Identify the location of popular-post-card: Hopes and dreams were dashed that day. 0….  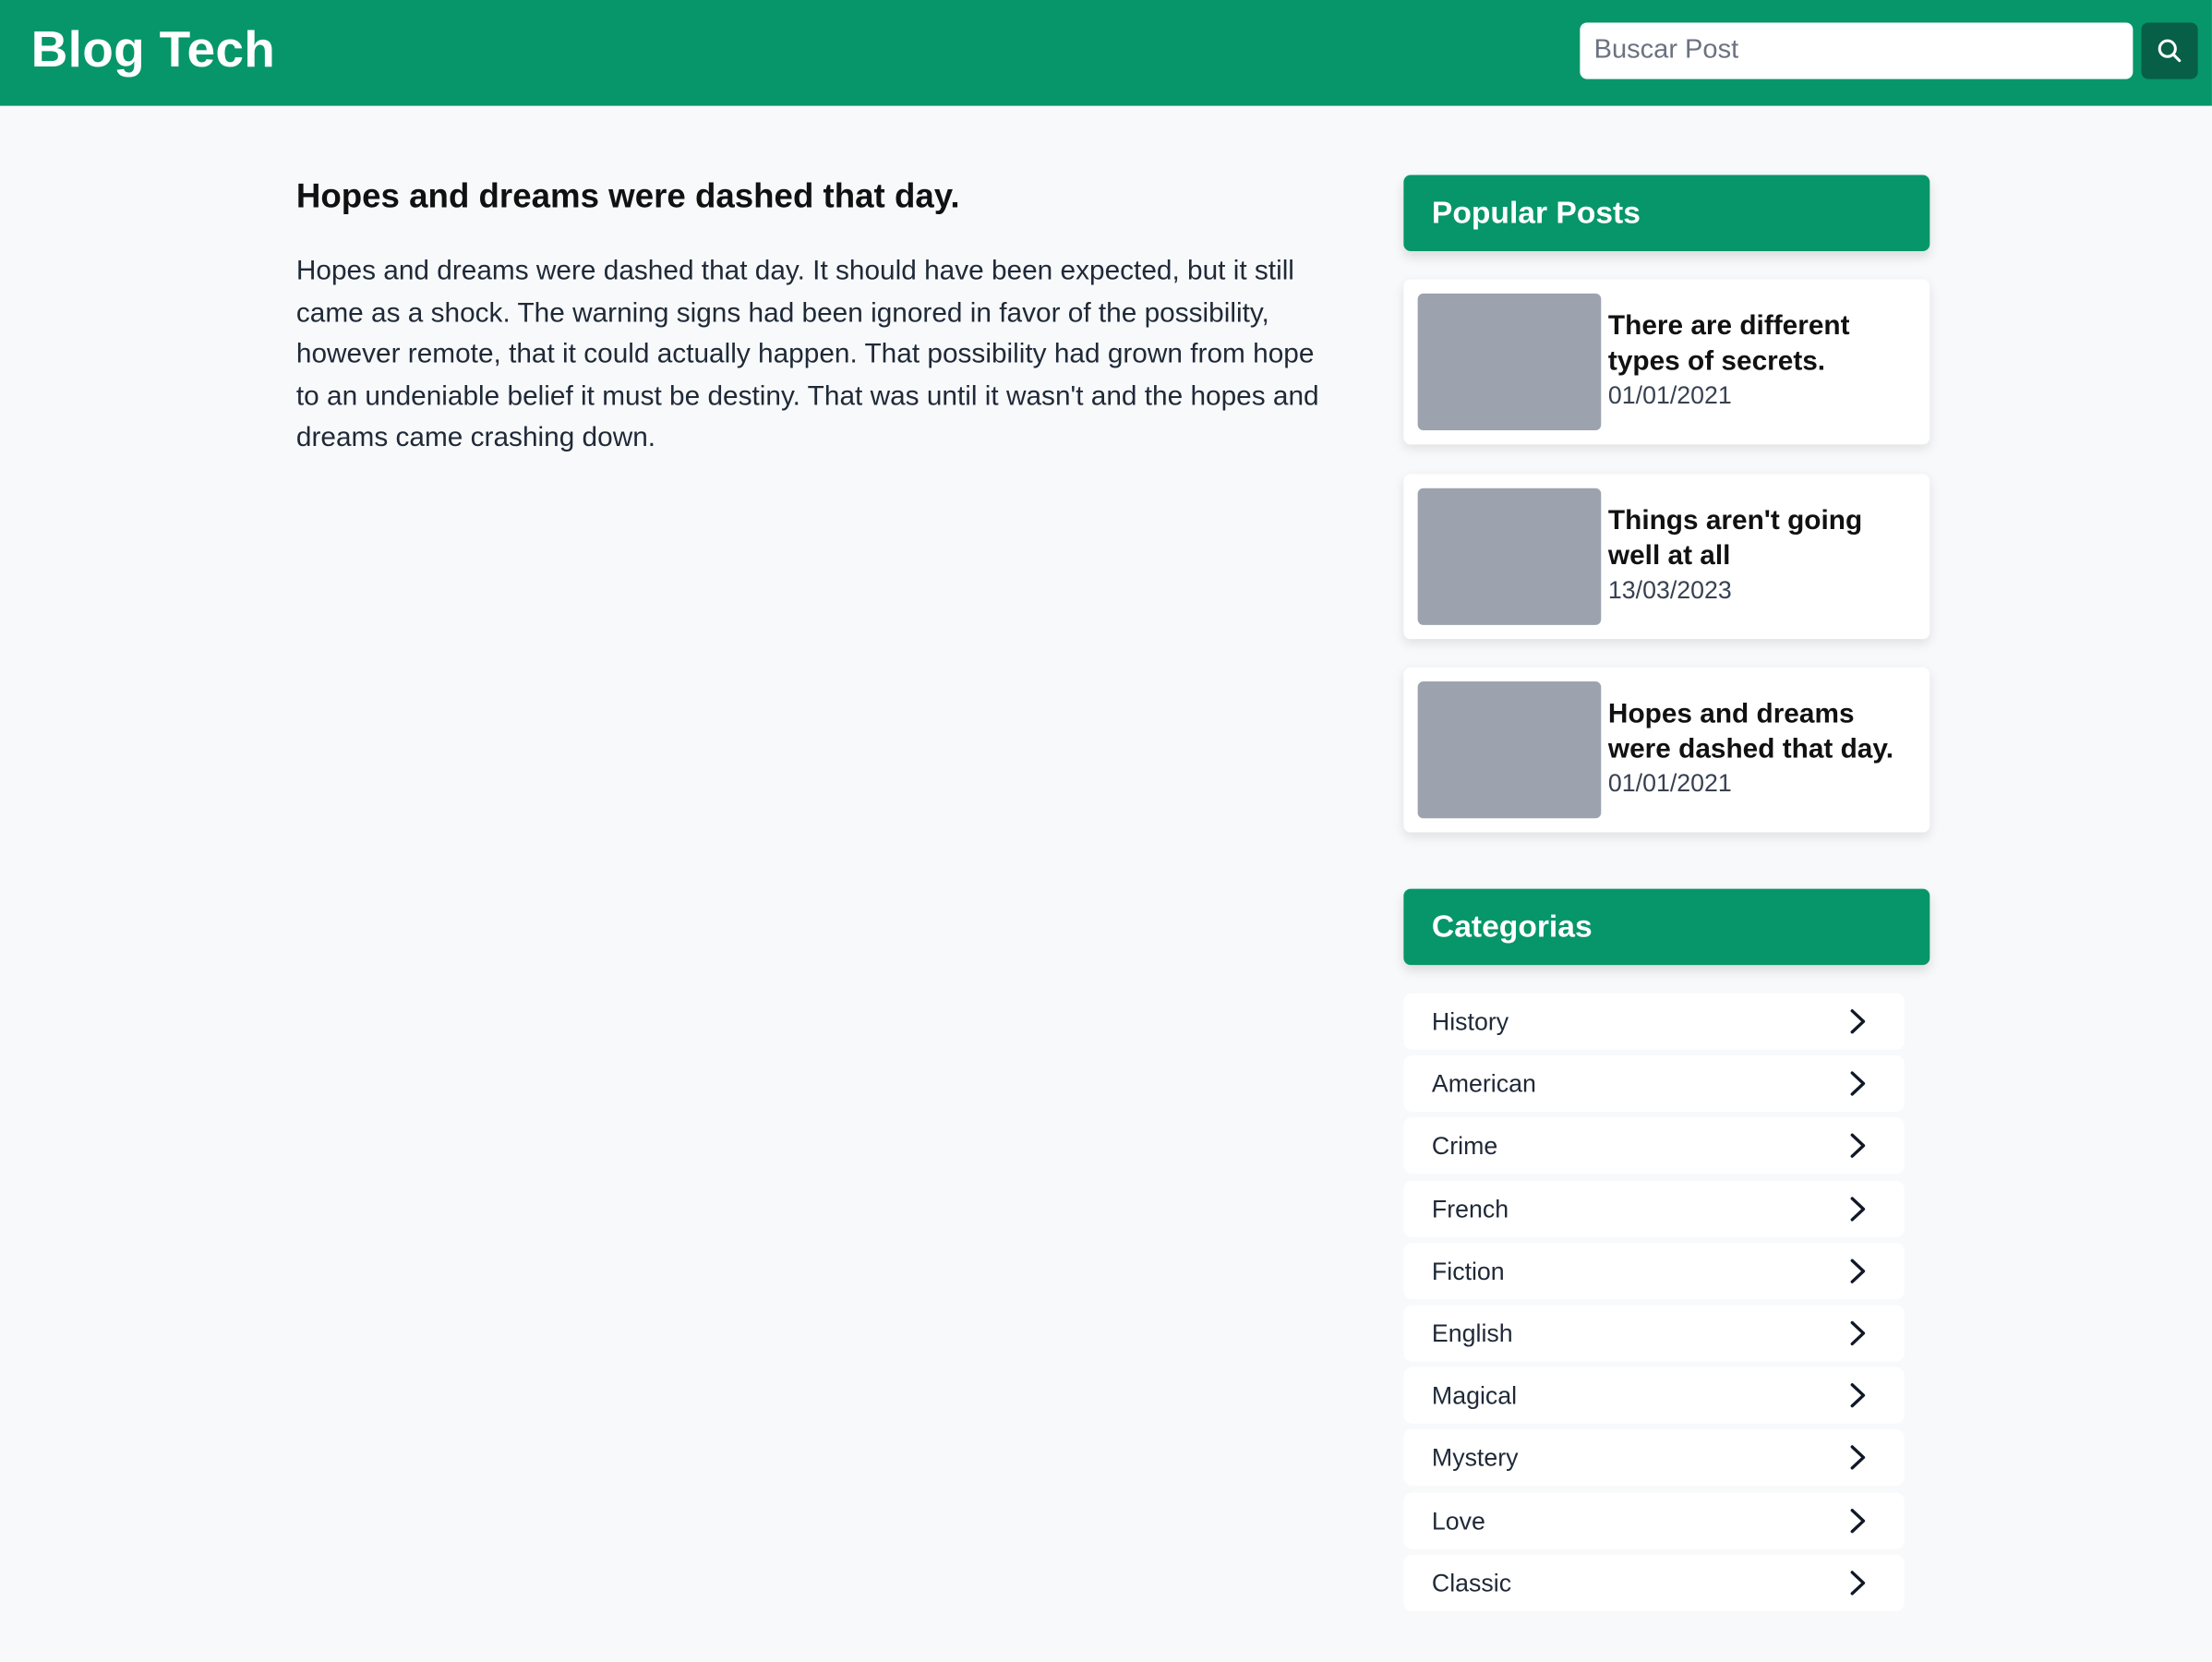
(1666, 750).